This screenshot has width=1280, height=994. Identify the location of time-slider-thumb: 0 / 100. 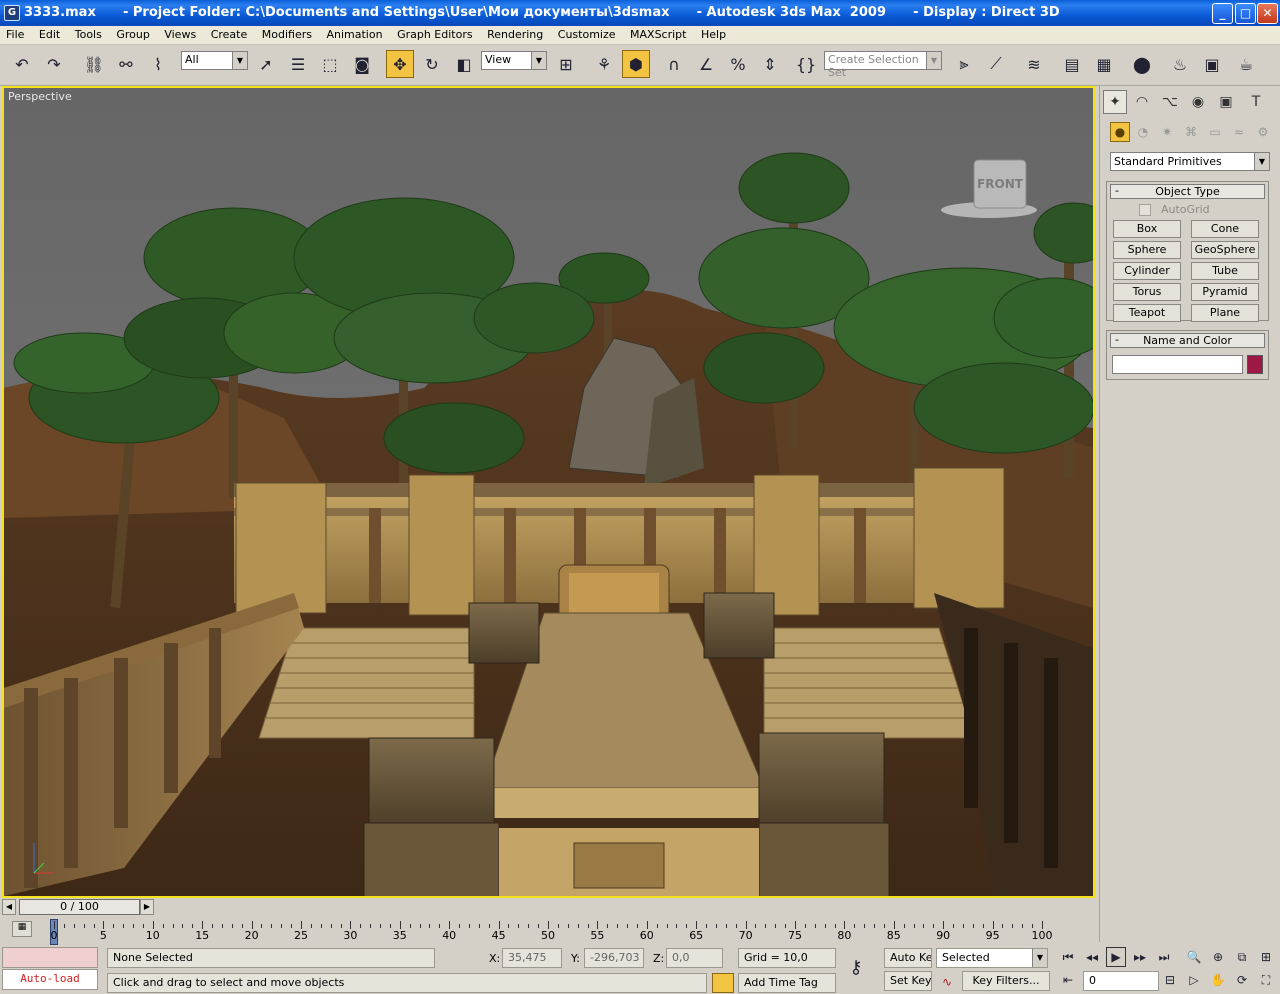
(79, 907).